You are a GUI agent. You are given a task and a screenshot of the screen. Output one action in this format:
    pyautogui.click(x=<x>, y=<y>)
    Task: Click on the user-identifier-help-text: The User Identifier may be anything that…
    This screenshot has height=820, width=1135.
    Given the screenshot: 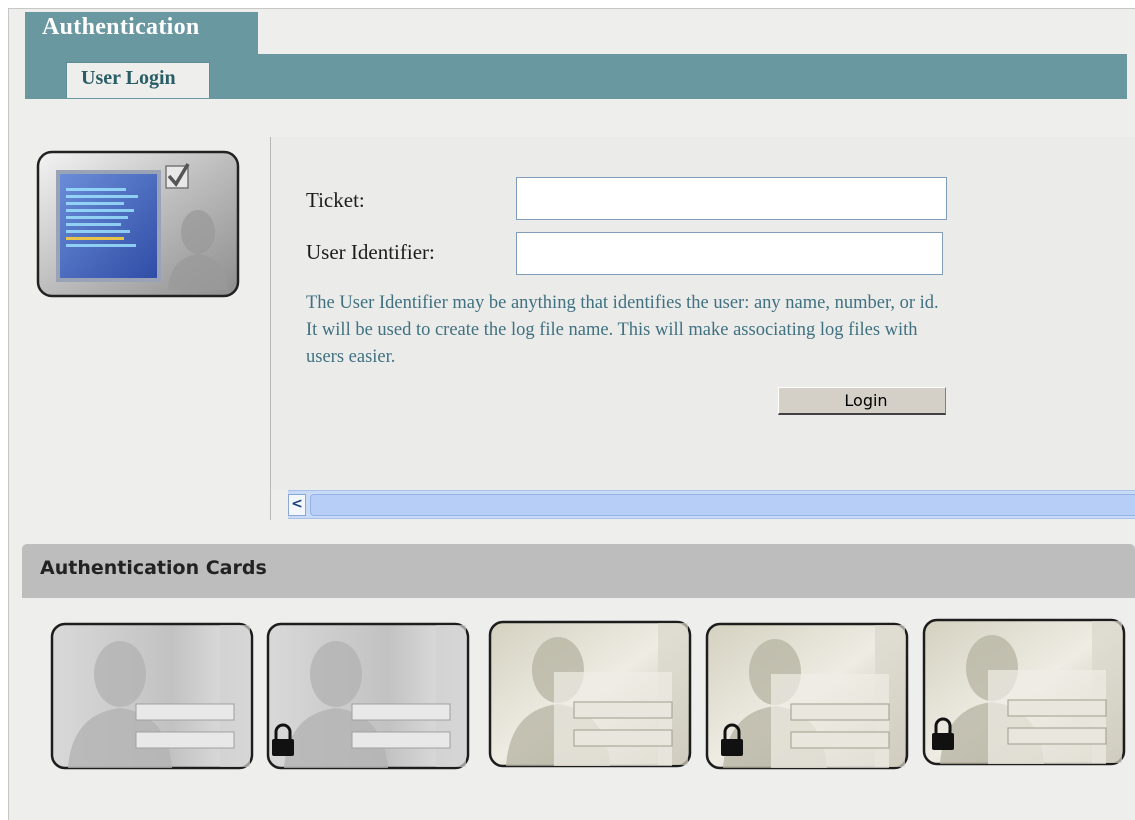 What is the action you would take?
    pyautogui.click(x=622, y=330)
    